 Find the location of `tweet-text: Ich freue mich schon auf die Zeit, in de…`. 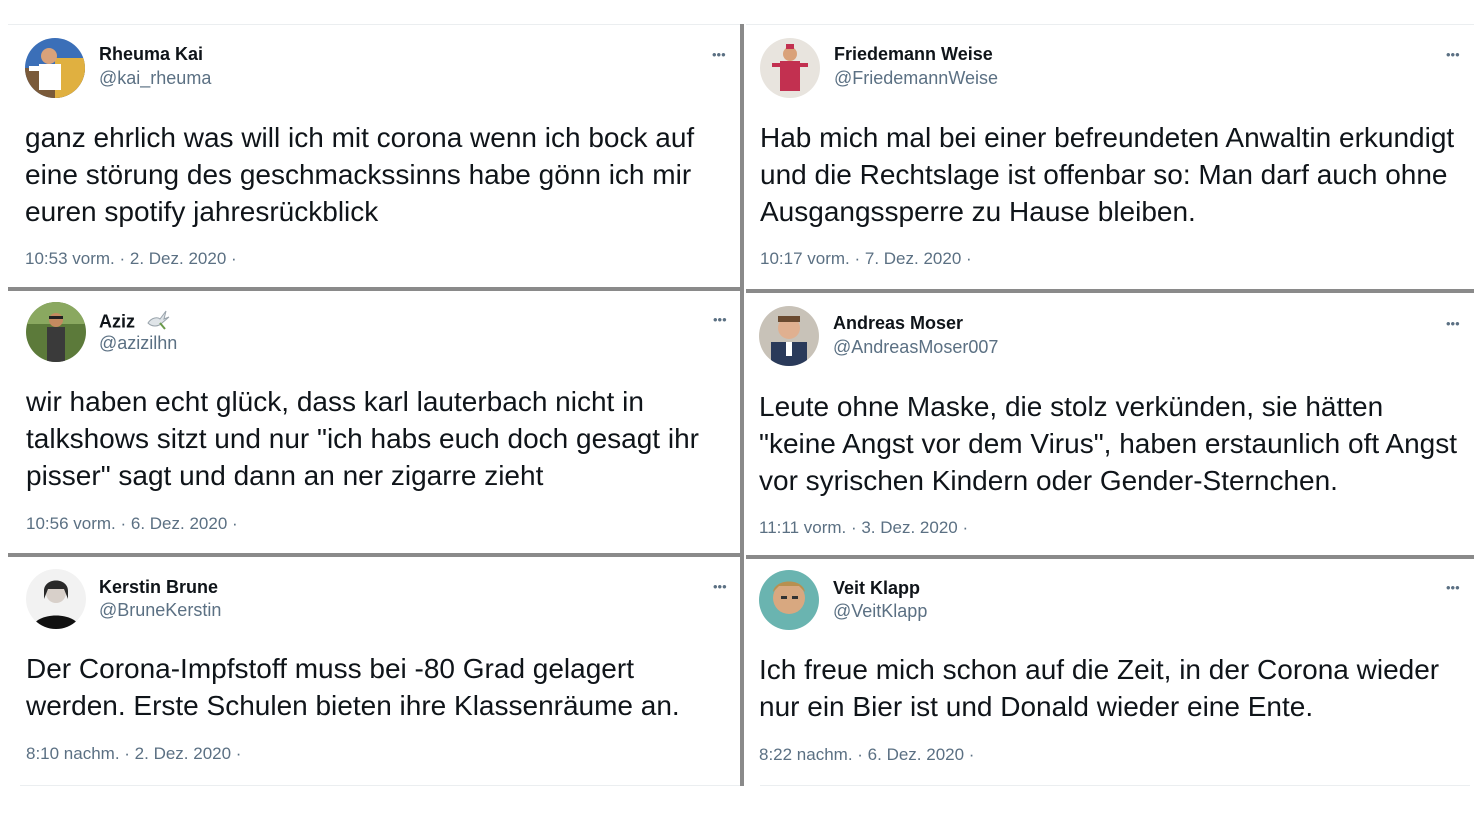

tweet-text: Ich freue mich schon auf die Zeit, in de… is located at coordinates (1099, 688).